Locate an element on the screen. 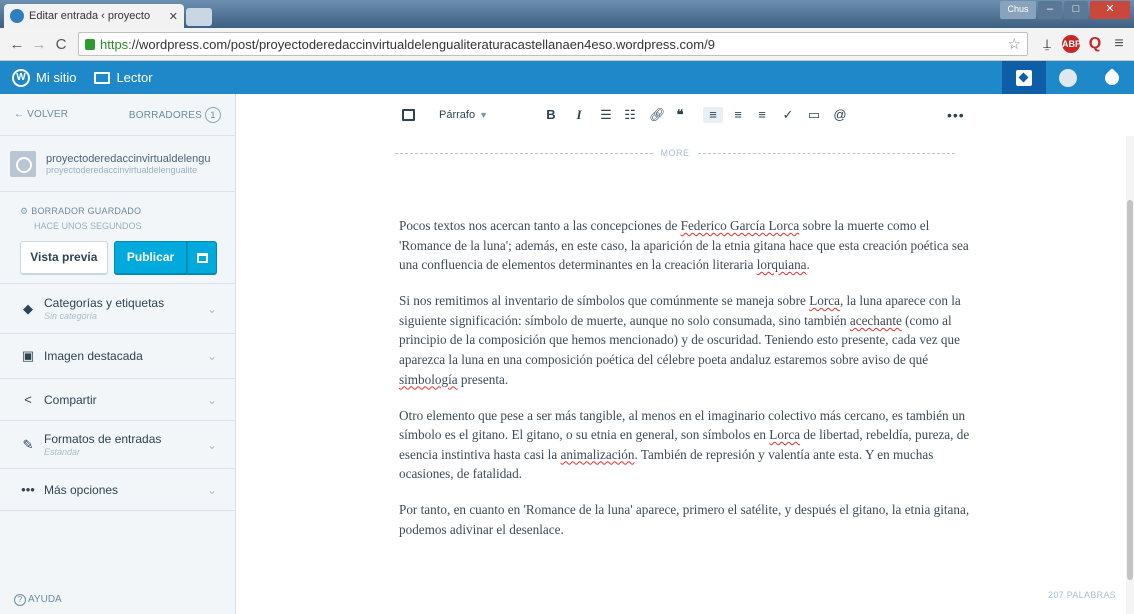 This screenshot has width=1134, height=614. notifications-button is located at coordinates (1112, 77).